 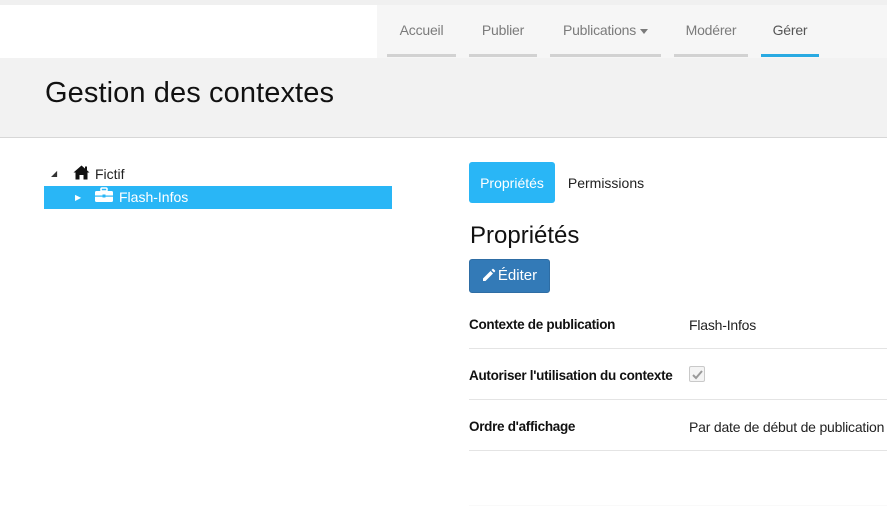 I want to click on checked-checkbox, so click(x=697, y=374).